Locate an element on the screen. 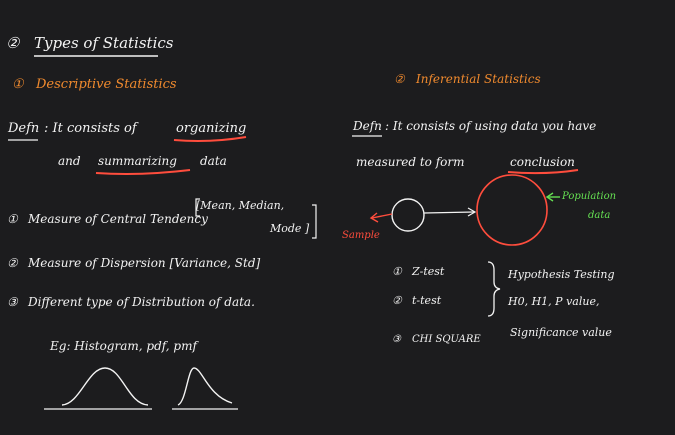 The width and height of the screenshot is (675, 435). curly-brace is located at coordinates (494, 289).